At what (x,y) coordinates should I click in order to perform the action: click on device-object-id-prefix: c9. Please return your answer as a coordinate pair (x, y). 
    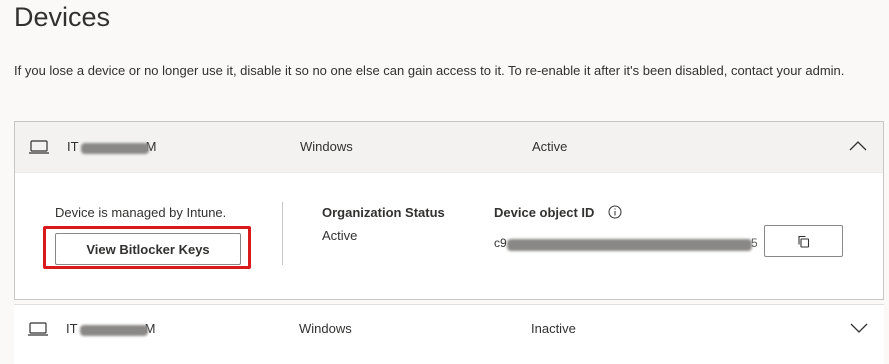
    Looking at the image, I should click on (500, 243).